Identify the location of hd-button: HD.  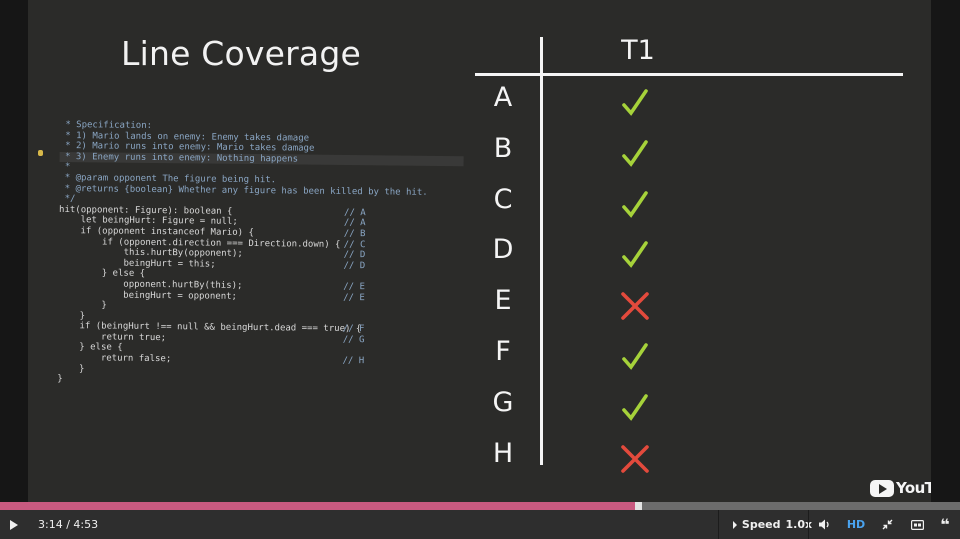
(856, 524).